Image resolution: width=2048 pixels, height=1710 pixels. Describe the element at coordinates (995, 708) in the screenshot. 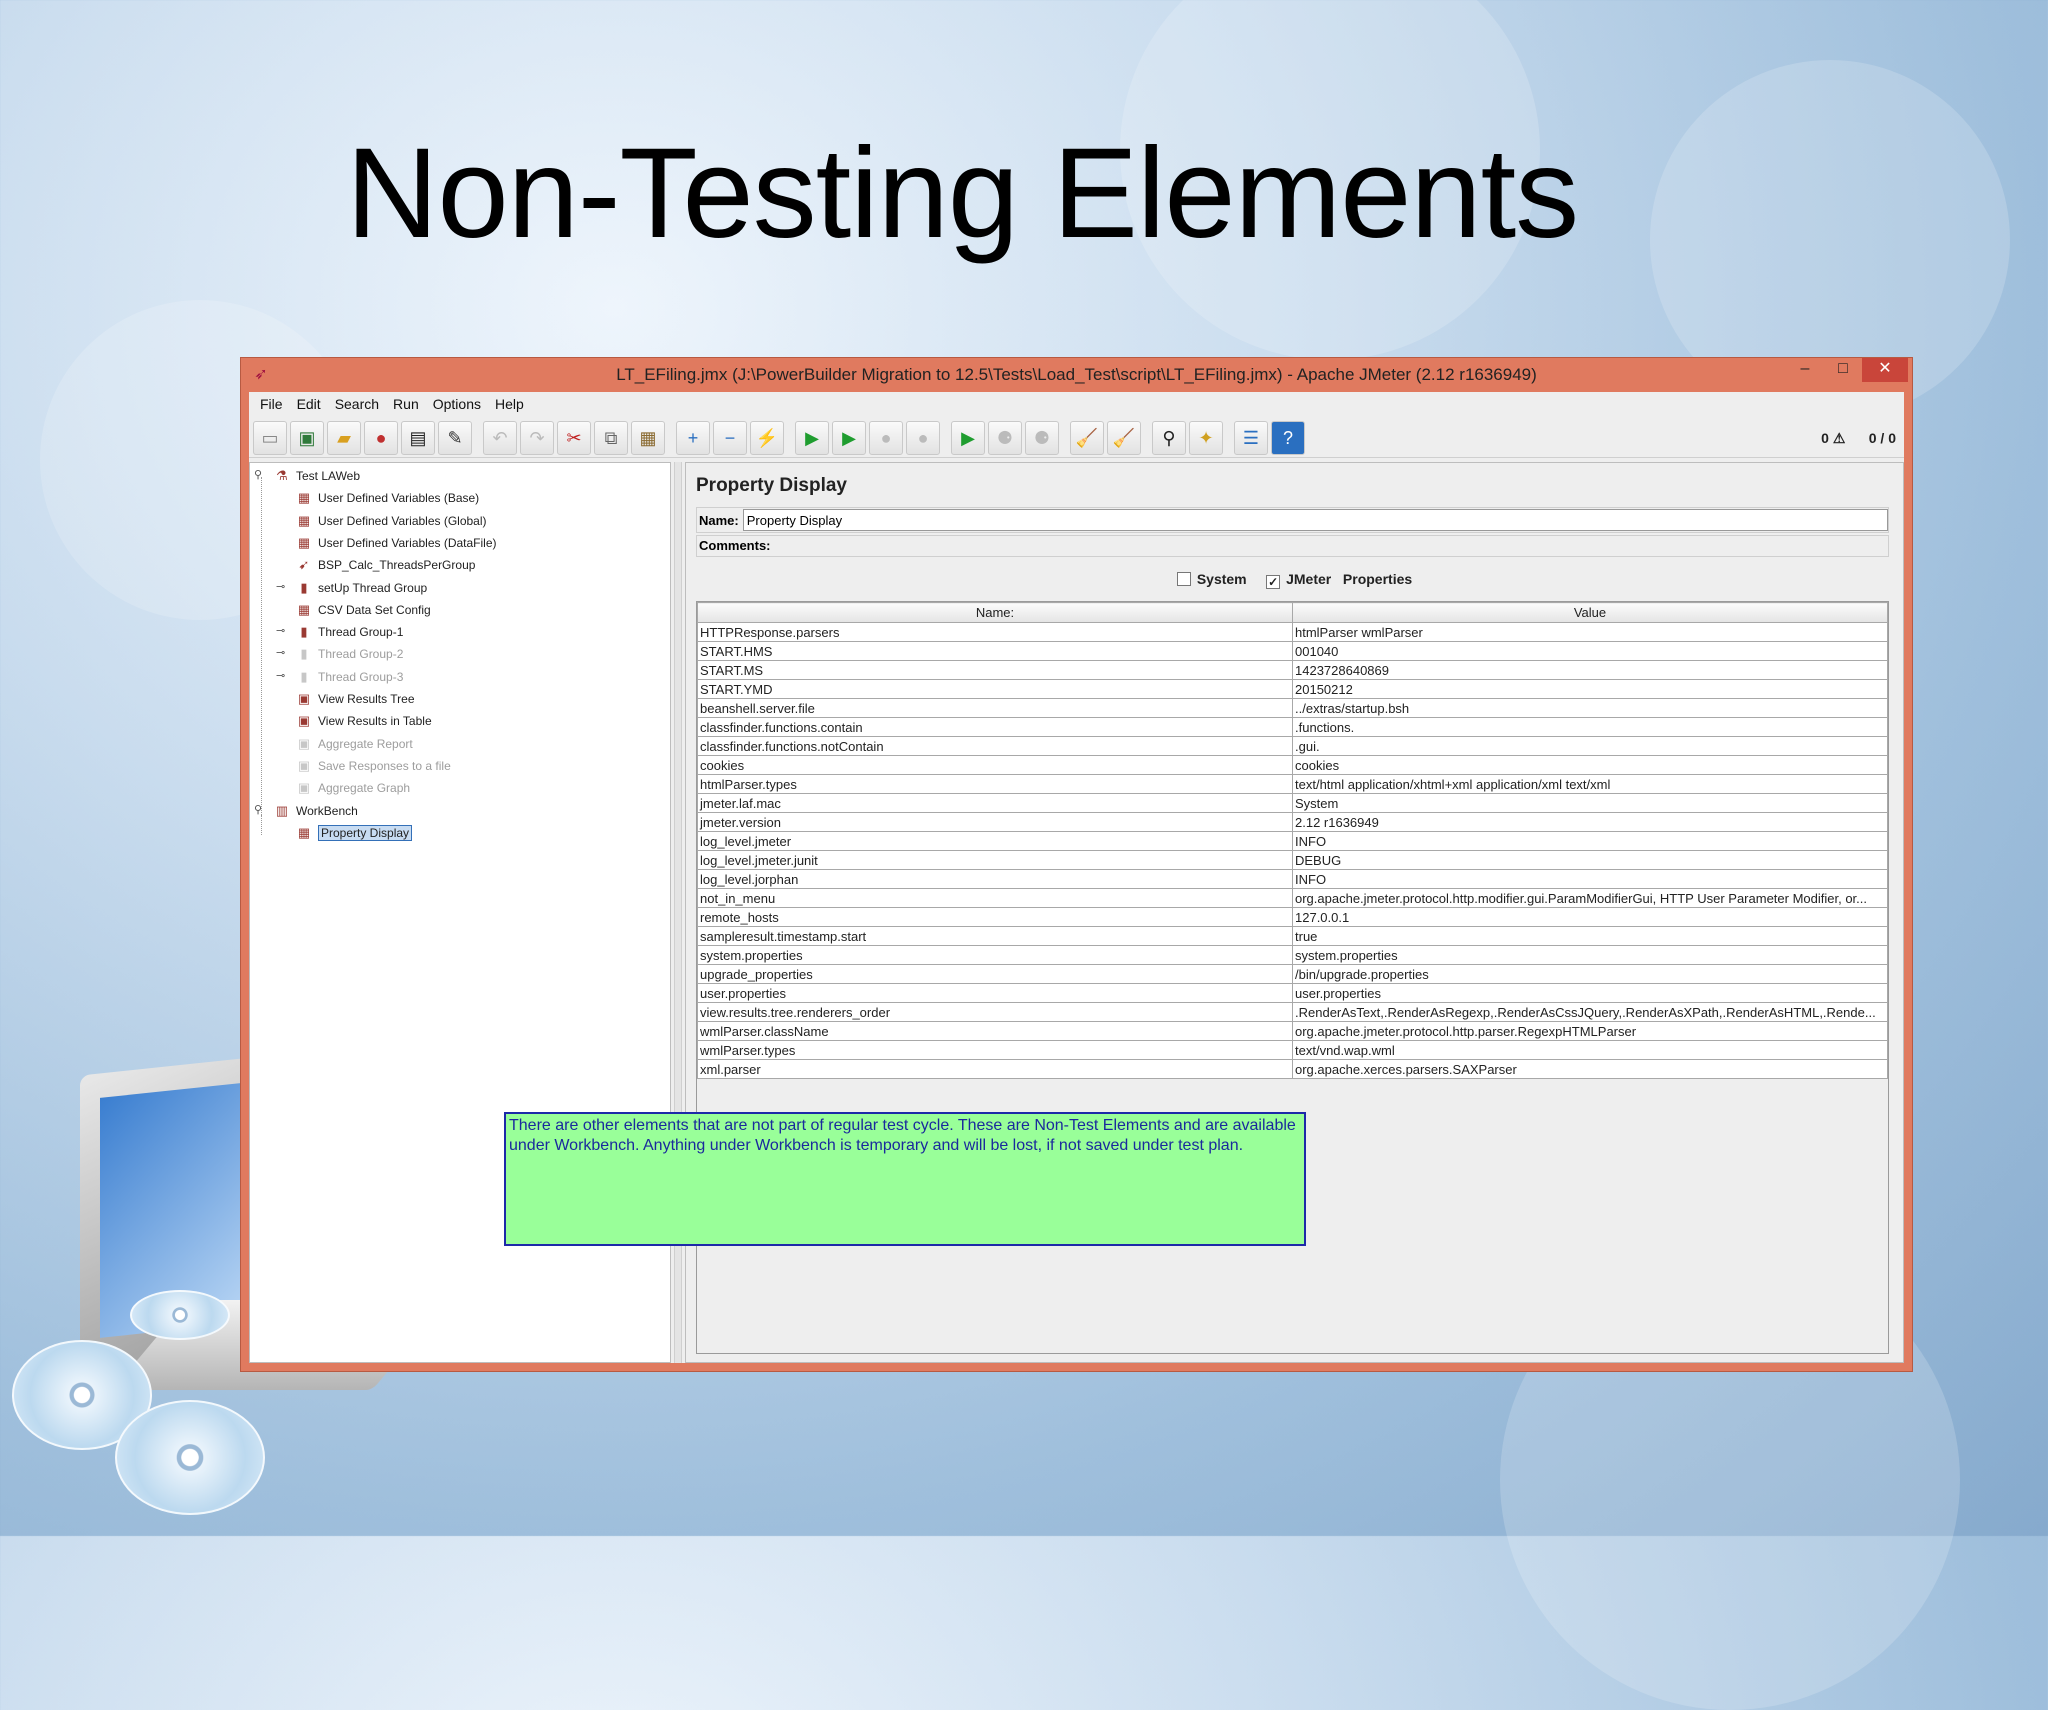

I see `property-name-cell: beanshell.server.file` at that location.